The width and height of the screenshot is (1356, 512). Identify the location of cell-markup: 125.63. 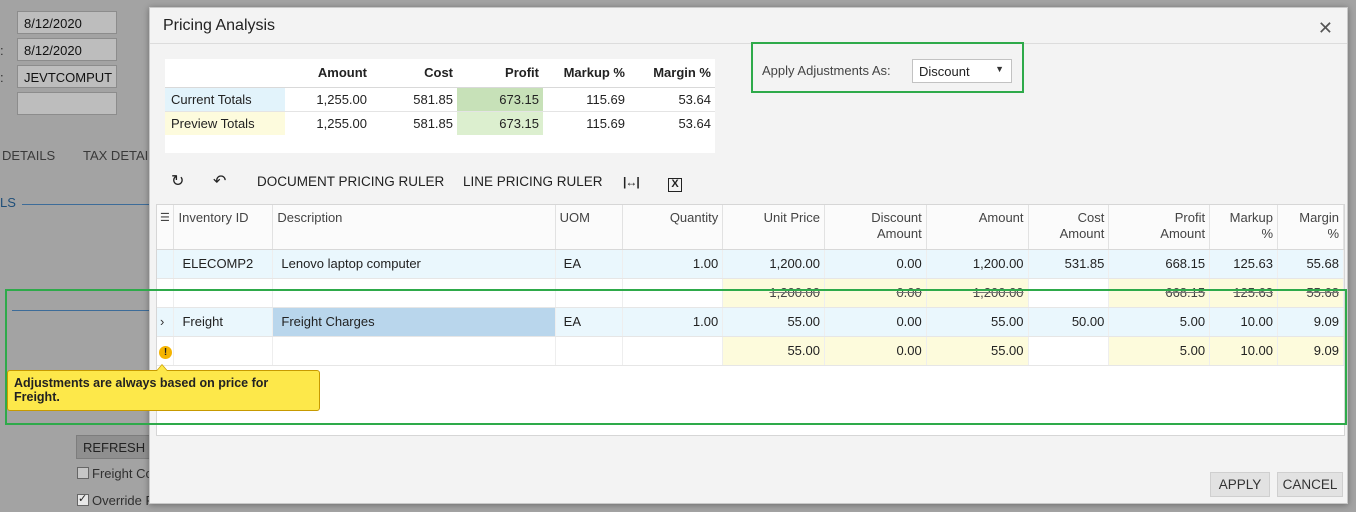
(1244, 264).